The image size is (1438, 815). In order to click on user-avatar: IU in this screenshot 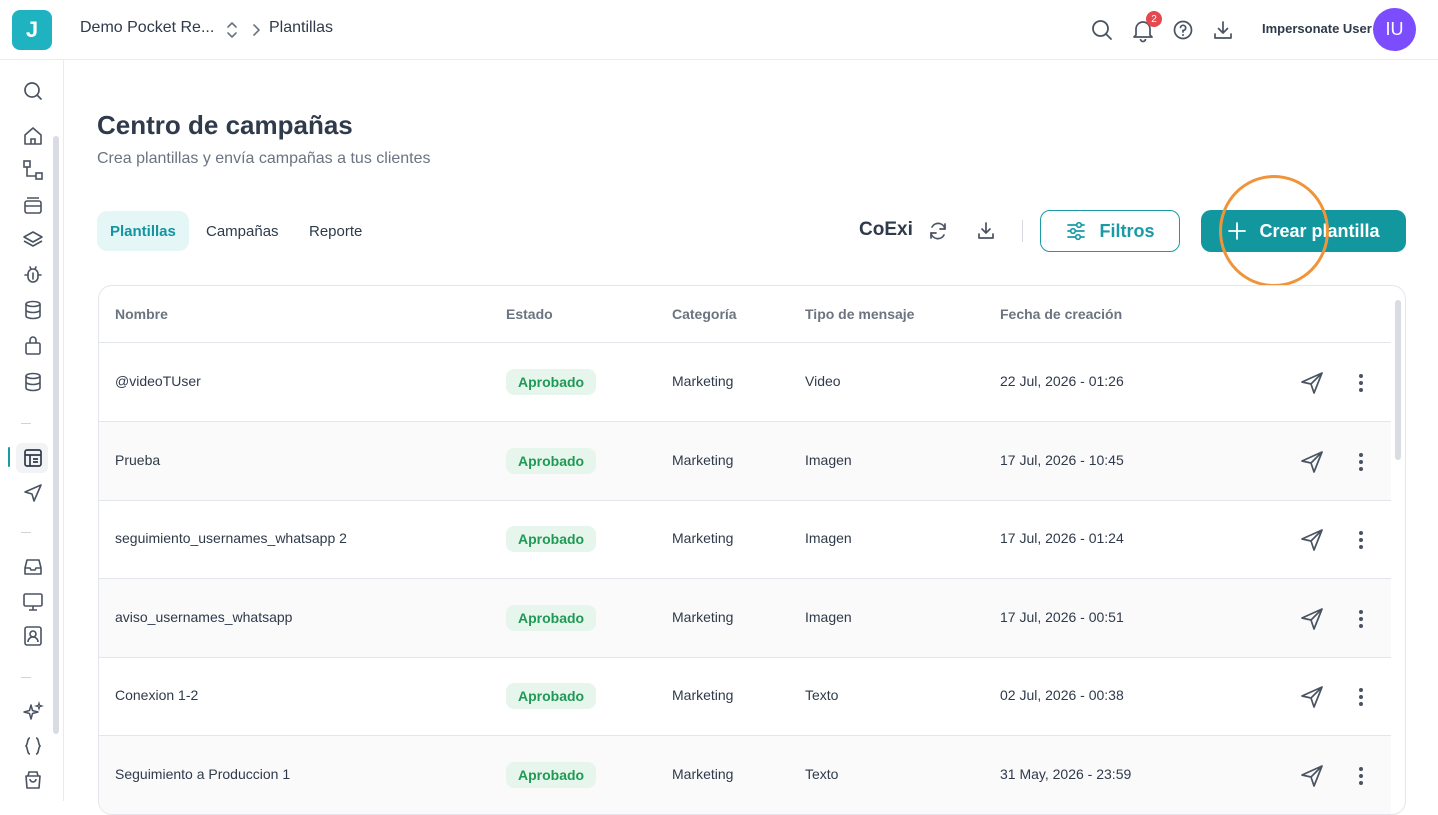, I will do `click(1394, 29)`.